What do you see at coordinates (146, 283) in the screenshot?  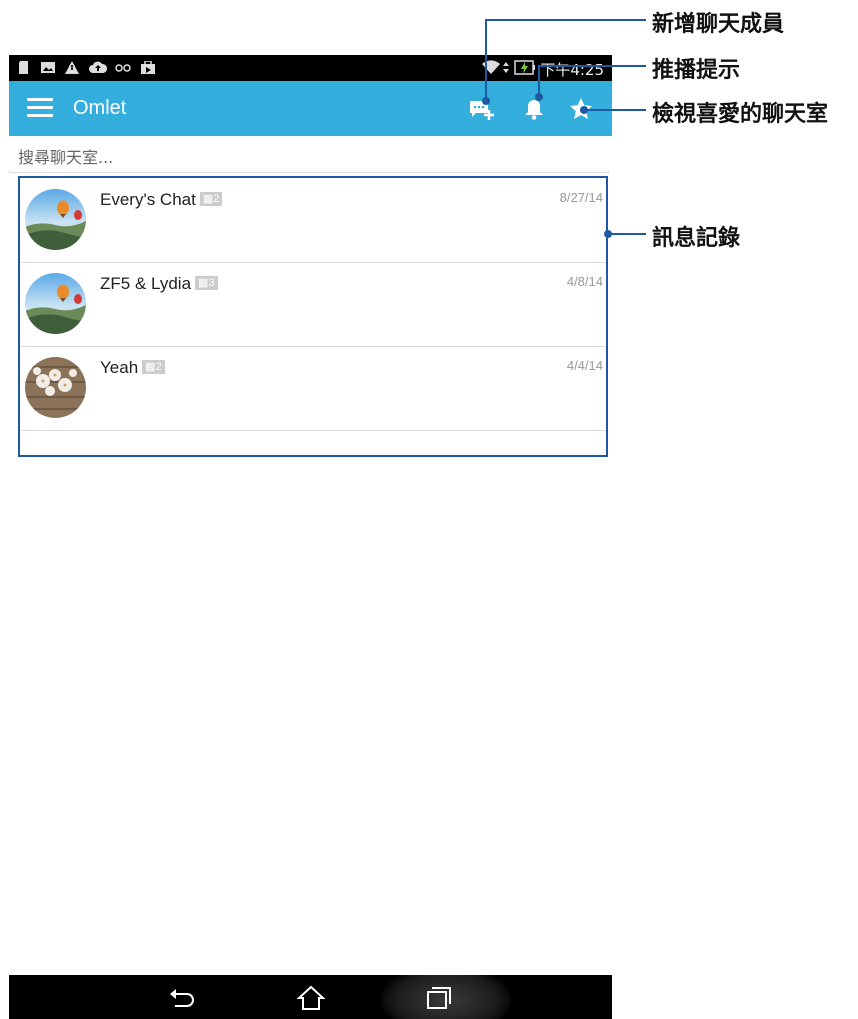 I see `chat-name-text: ZF5 & Lydia` at bounding box center [146, 283].